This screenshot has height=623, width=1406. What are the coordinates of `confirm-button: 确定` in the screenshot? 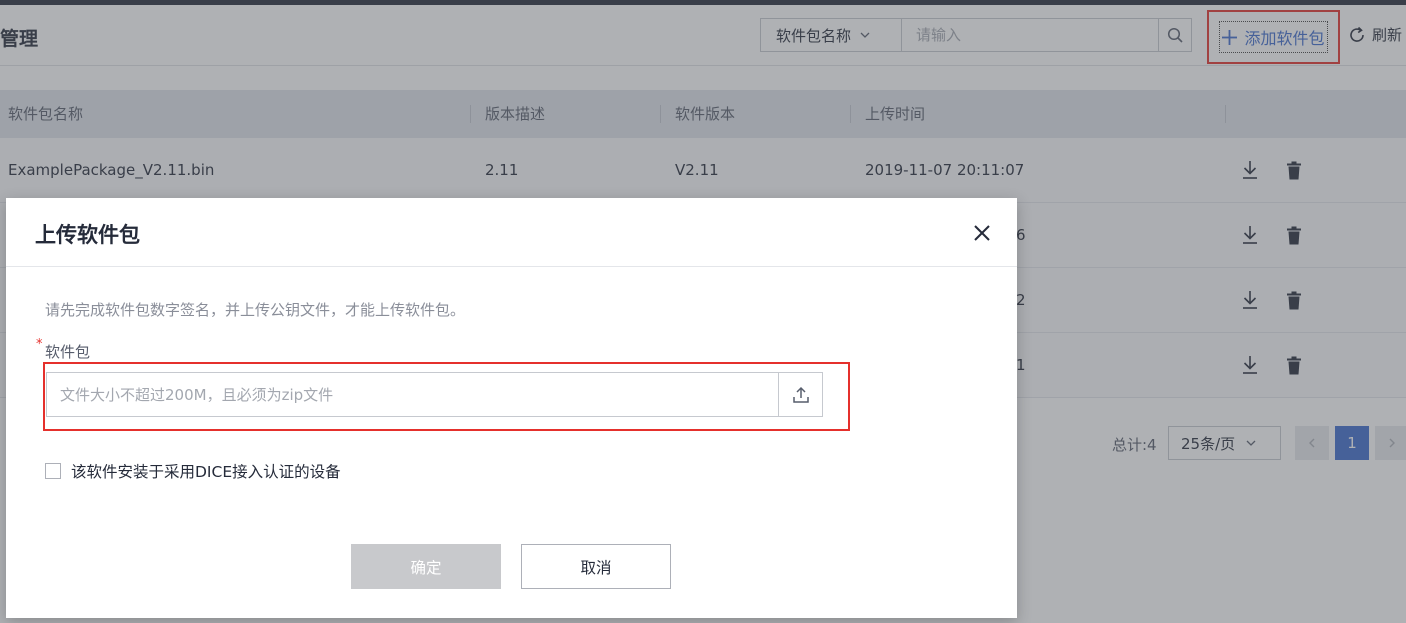 It's located at (426, 566).